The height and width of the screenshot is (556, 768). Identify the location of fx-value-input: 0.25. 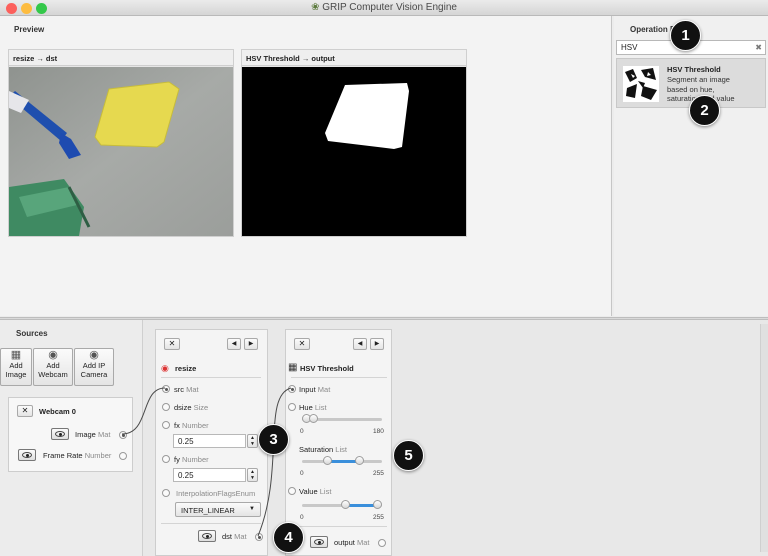
(209, 441).